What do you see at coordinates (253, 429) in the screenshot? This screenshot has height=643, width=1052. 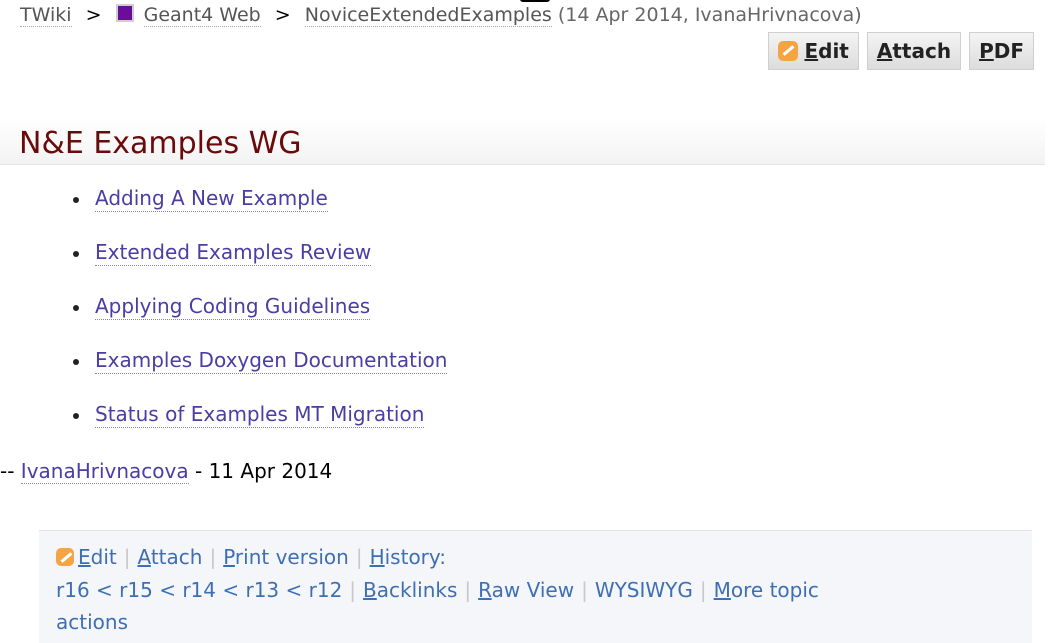 I see `list-item: Status of Examples MT Migration` at bounding box center [253, 429].